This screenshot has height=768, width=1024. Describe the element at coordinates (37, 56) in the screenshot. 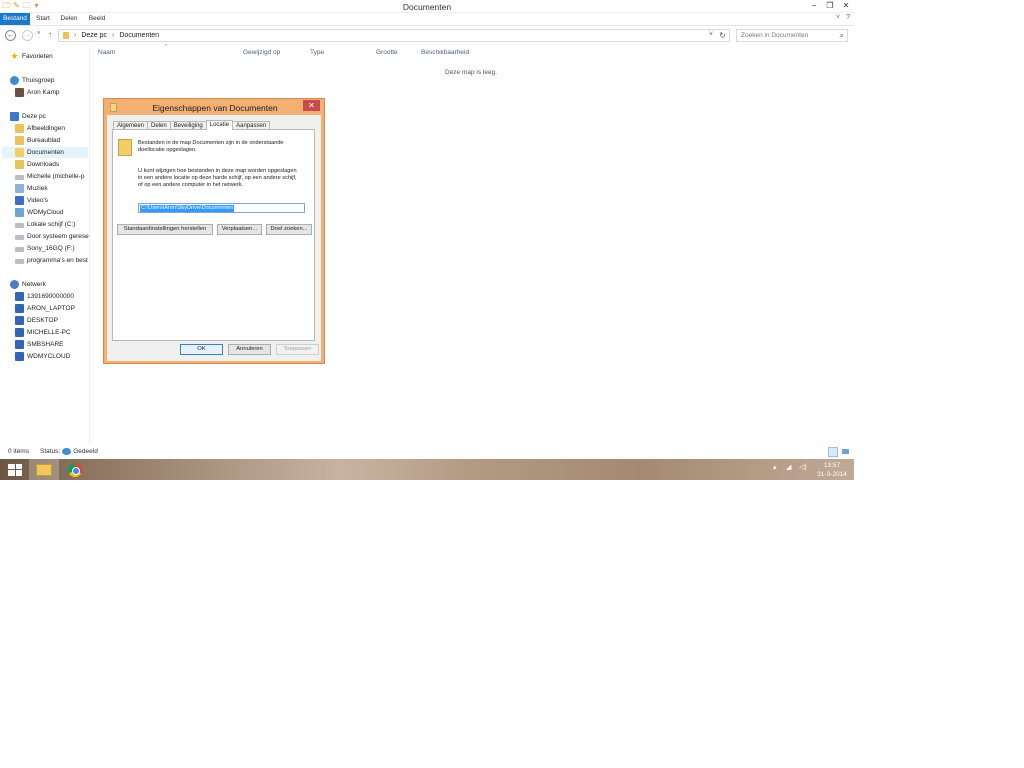

I see `nav-label: Favorieten` at that location.